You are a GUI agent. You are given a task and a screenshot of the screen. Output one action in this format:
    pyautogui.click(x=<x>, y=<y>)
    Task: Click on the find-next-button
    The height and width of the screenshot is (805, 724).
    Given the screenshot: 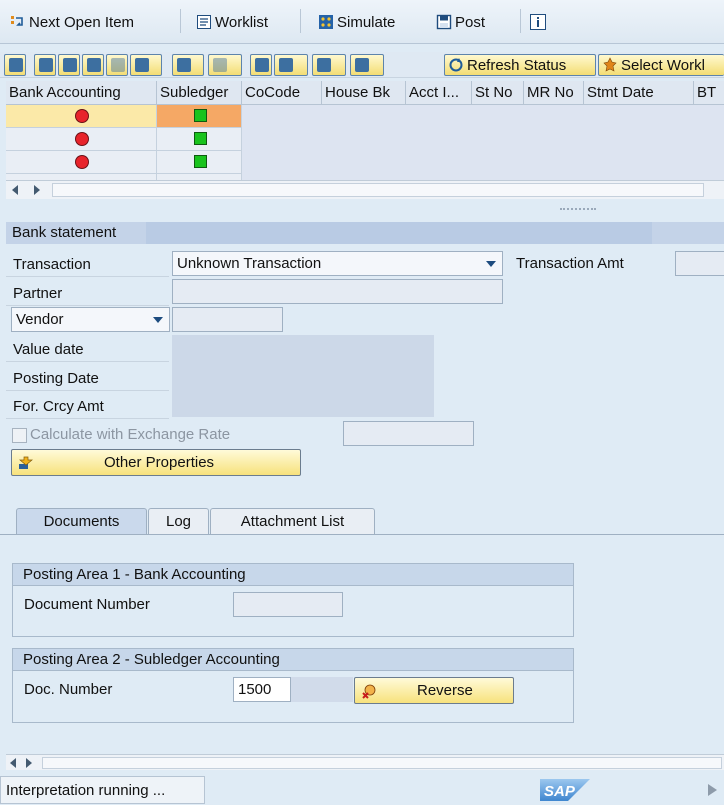 What is the action you would take?
    pyautogui.click(x=117, y=65)
    